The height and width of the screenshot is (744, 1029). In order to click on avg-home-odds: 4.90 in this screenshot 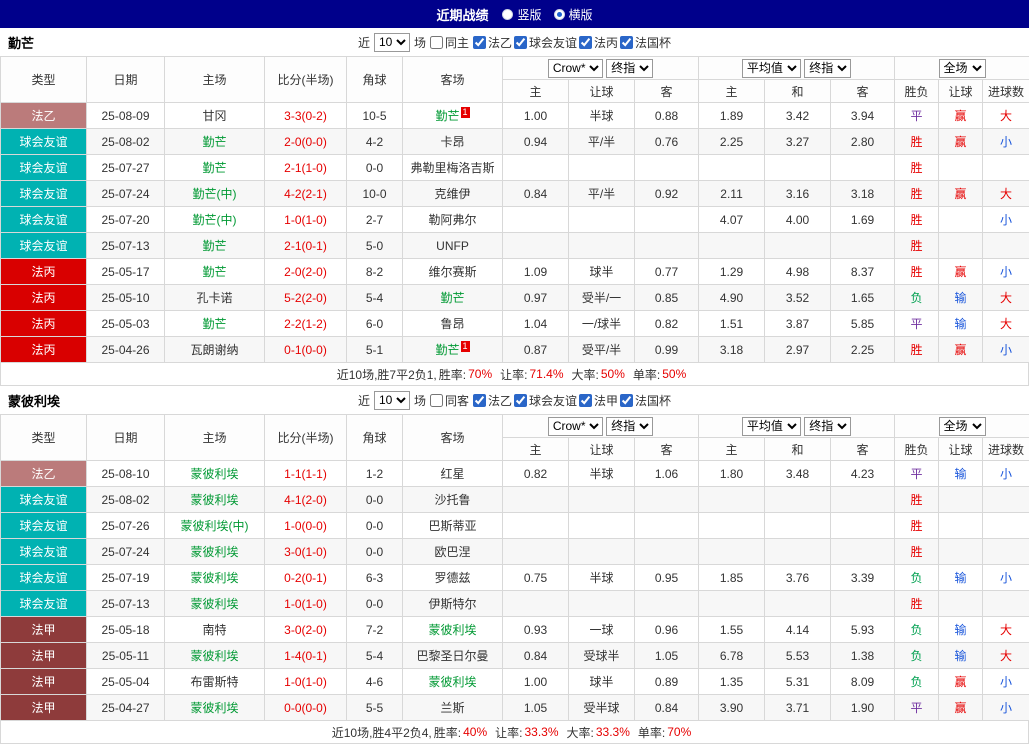, I will do `click(732, 298)`.